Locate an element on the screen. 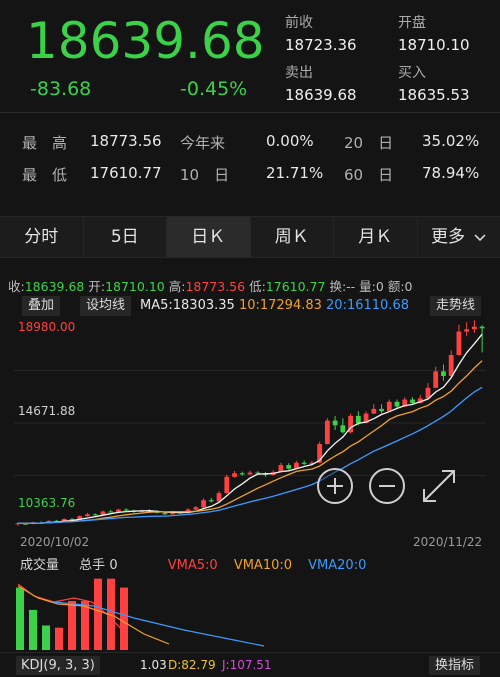 The image size is (500, 677). fullscreen-icon is located at coordinates (439, 486).